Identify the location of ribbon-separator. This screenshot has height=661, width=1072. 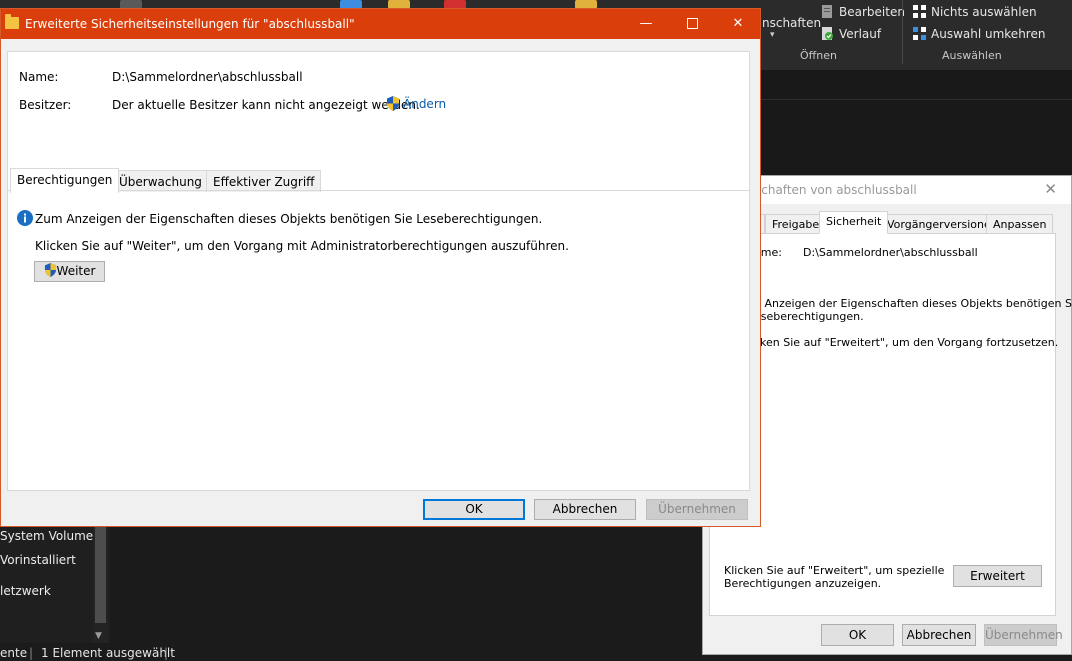
(902, 32).